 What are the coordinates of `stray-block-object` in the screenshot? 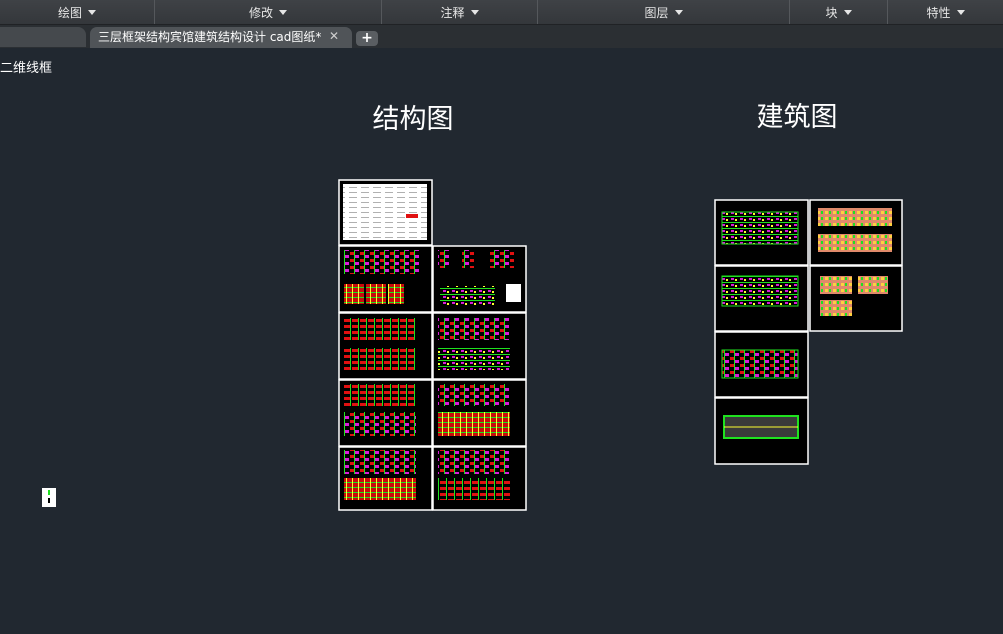 It's located at (49, 497).